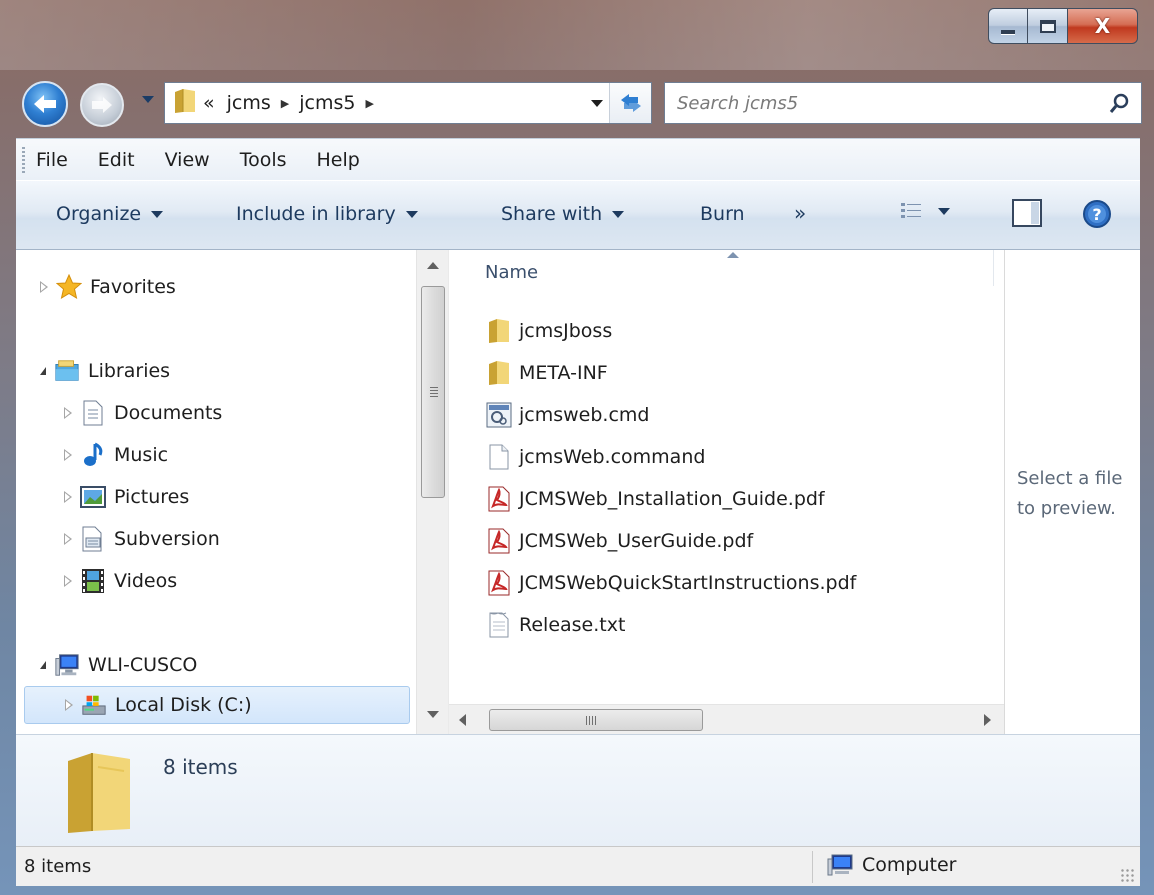 This screenshot has width=1154, height=895. What do you see at coordinates (116, 455) in the screenshot?
I see `nav-item-music: Music` at bounding box center [116, 455].